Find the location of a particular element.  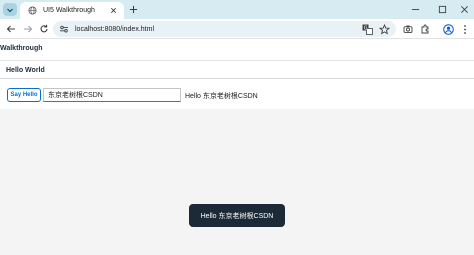

address-bar: localhost:8080/index.html G is located at coordinates (224, 29).